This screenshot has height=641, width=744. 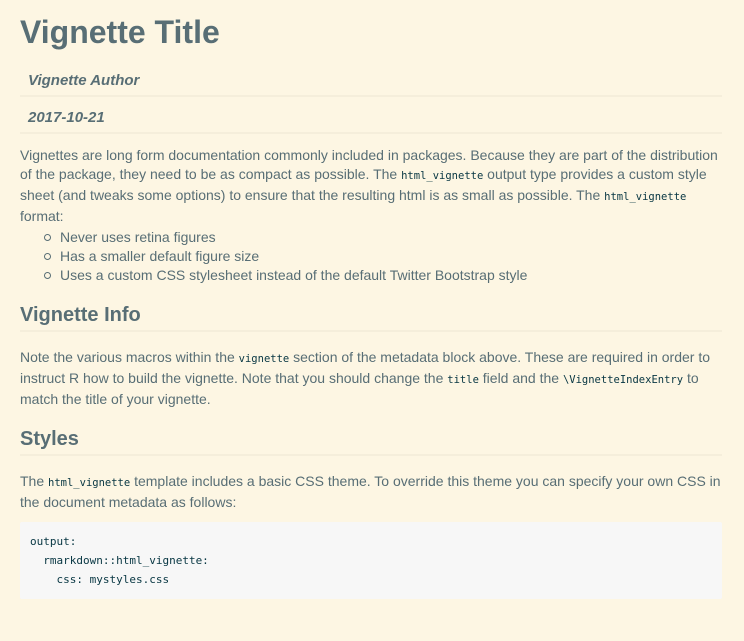 I want to click on list-item-text: Never uses retina figures, so click(x=138, y=237).